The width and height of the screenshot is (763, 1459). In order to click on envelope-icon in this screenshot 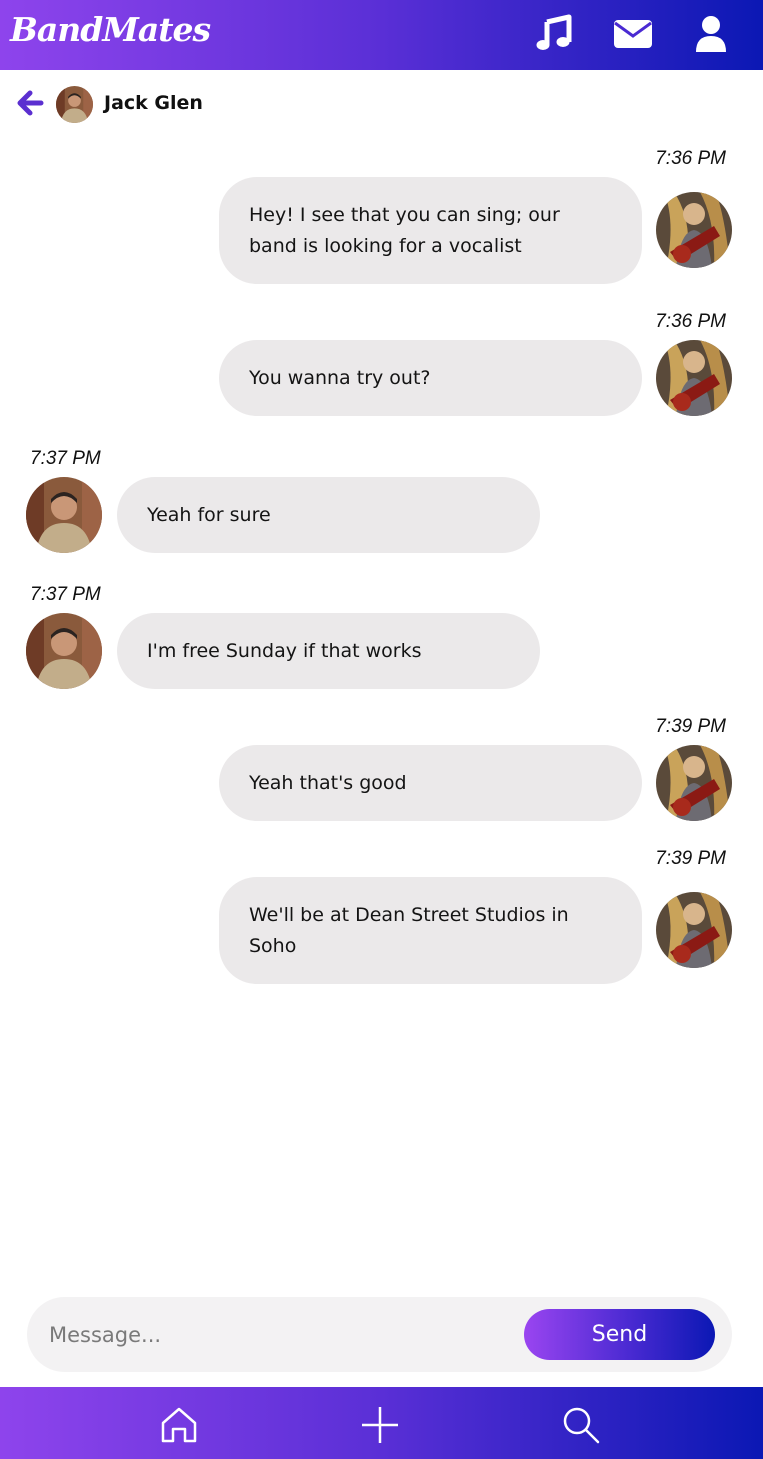, I will do `click(633, 35)`.